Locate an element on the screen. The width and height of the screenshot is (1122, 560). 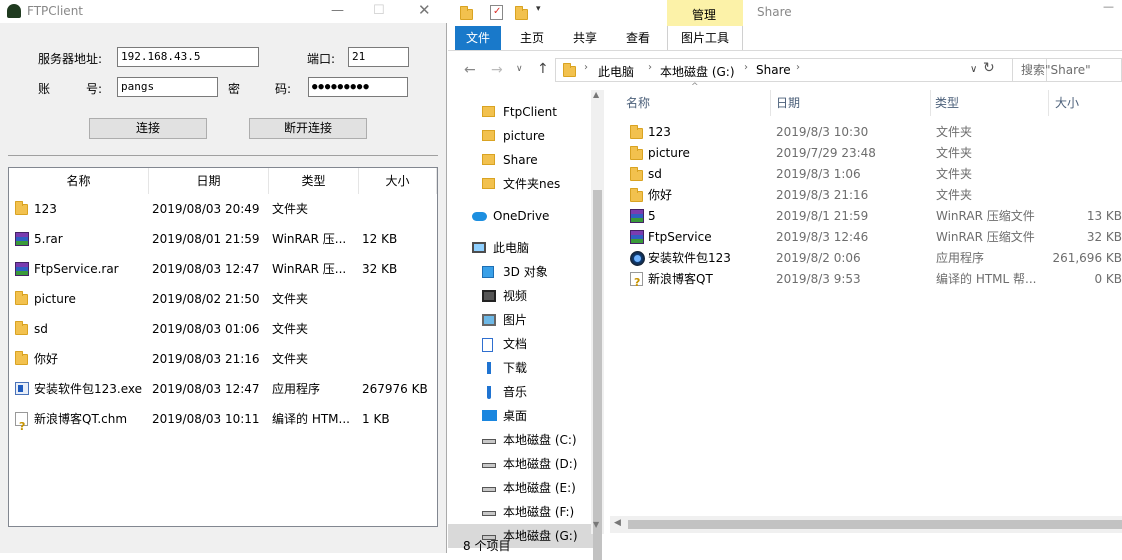
back-arrow-icon: ← is located at coordinates (470, 70).